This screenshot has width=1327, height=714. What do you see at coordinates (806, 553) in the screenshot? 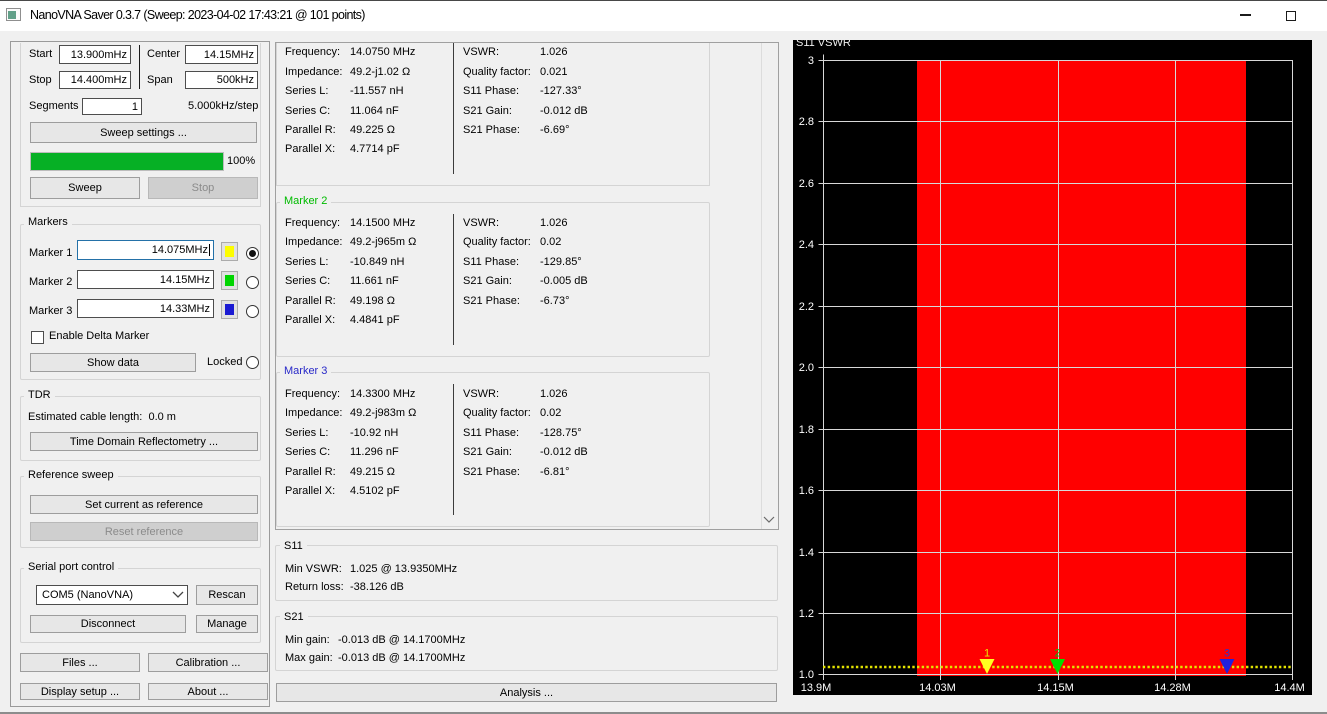
I see `svg-text: 1.4` at bounding box center [806, 553].